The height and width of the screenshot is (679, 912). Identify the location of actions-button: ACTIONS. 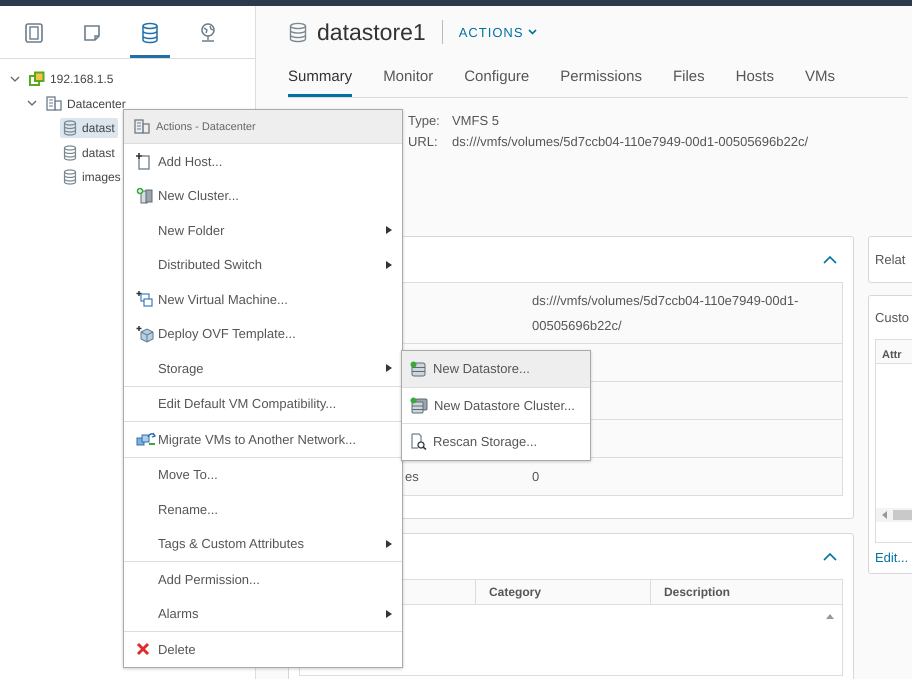
(497, 32).